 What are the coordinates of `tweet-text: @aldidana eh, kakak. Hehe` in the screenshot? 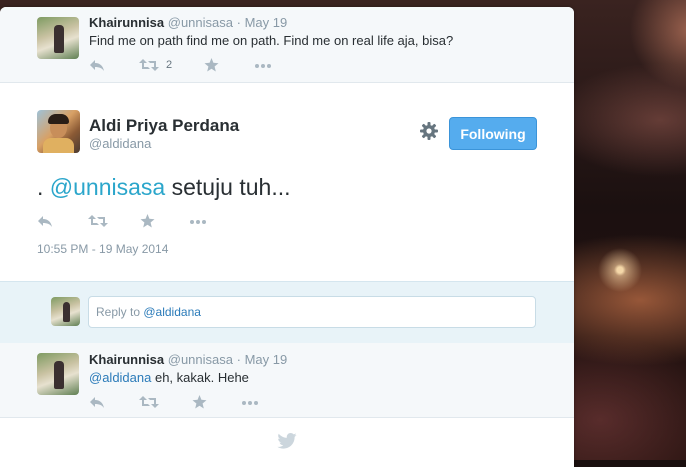 It's located at (169, 377).